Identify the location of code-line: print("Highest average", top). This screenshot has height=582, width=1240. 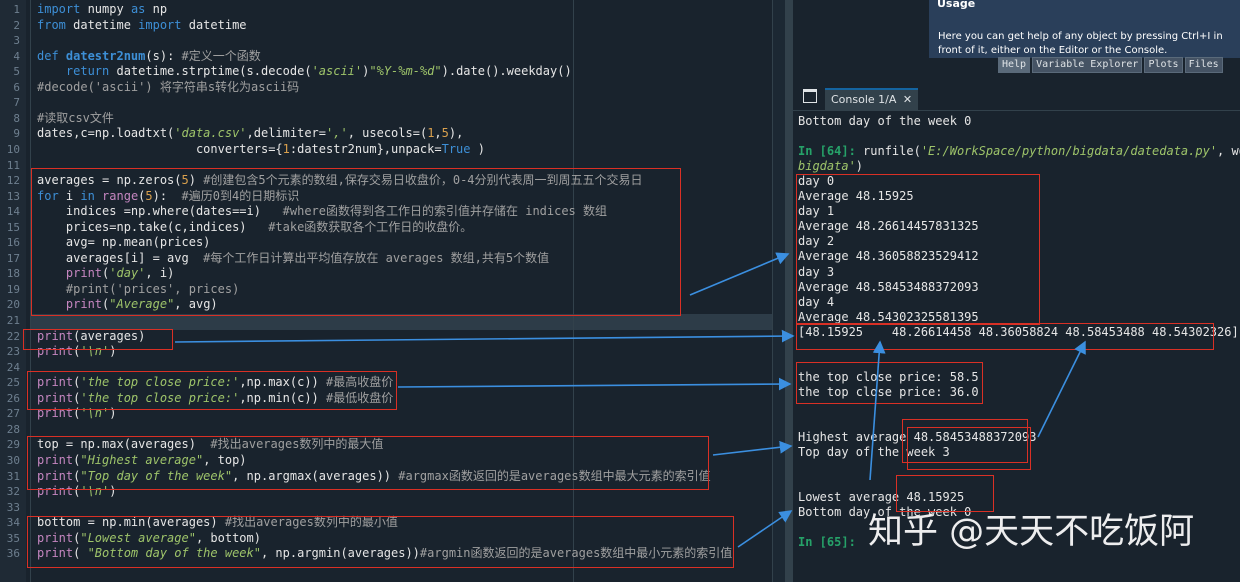
(142, 460).